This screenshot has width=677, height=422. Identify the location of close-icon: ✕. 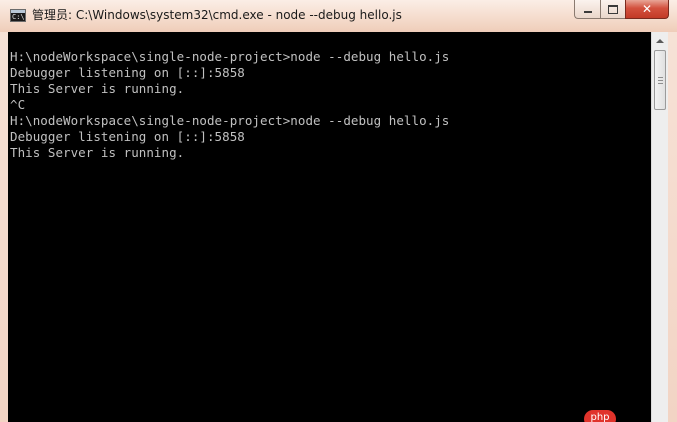
(647, 9).